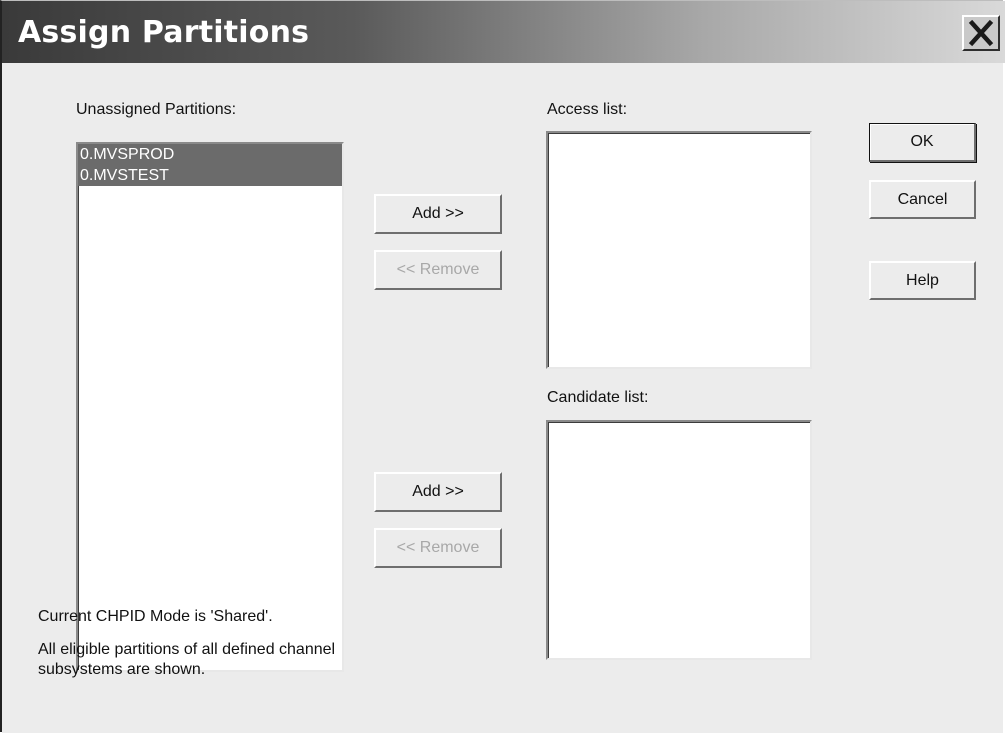 Image resolution: width=1005 pixels, height=734 pixels. I want to click on title-bar: Assign Partitions, so click(503, 32).